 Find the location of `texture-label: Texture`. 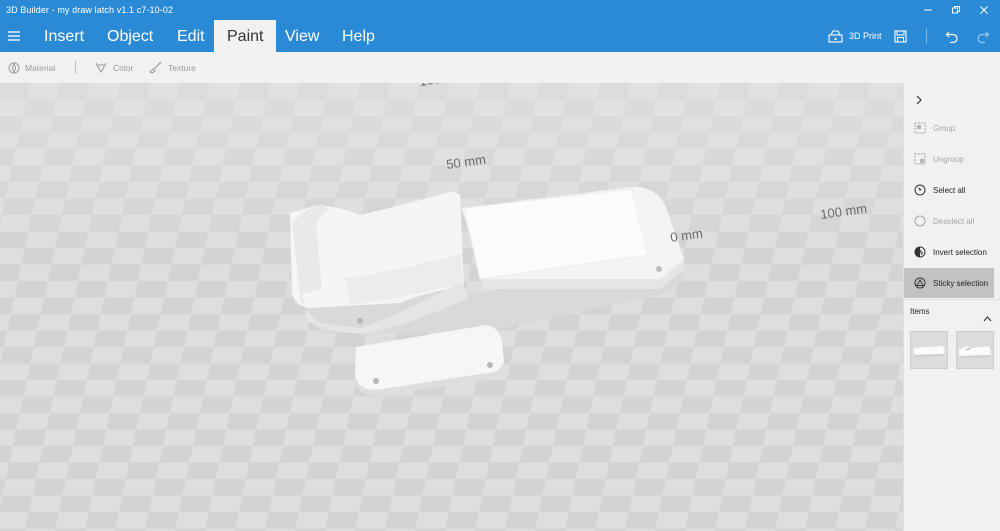

texture-label: Texture is located at coordinates (182, 67).